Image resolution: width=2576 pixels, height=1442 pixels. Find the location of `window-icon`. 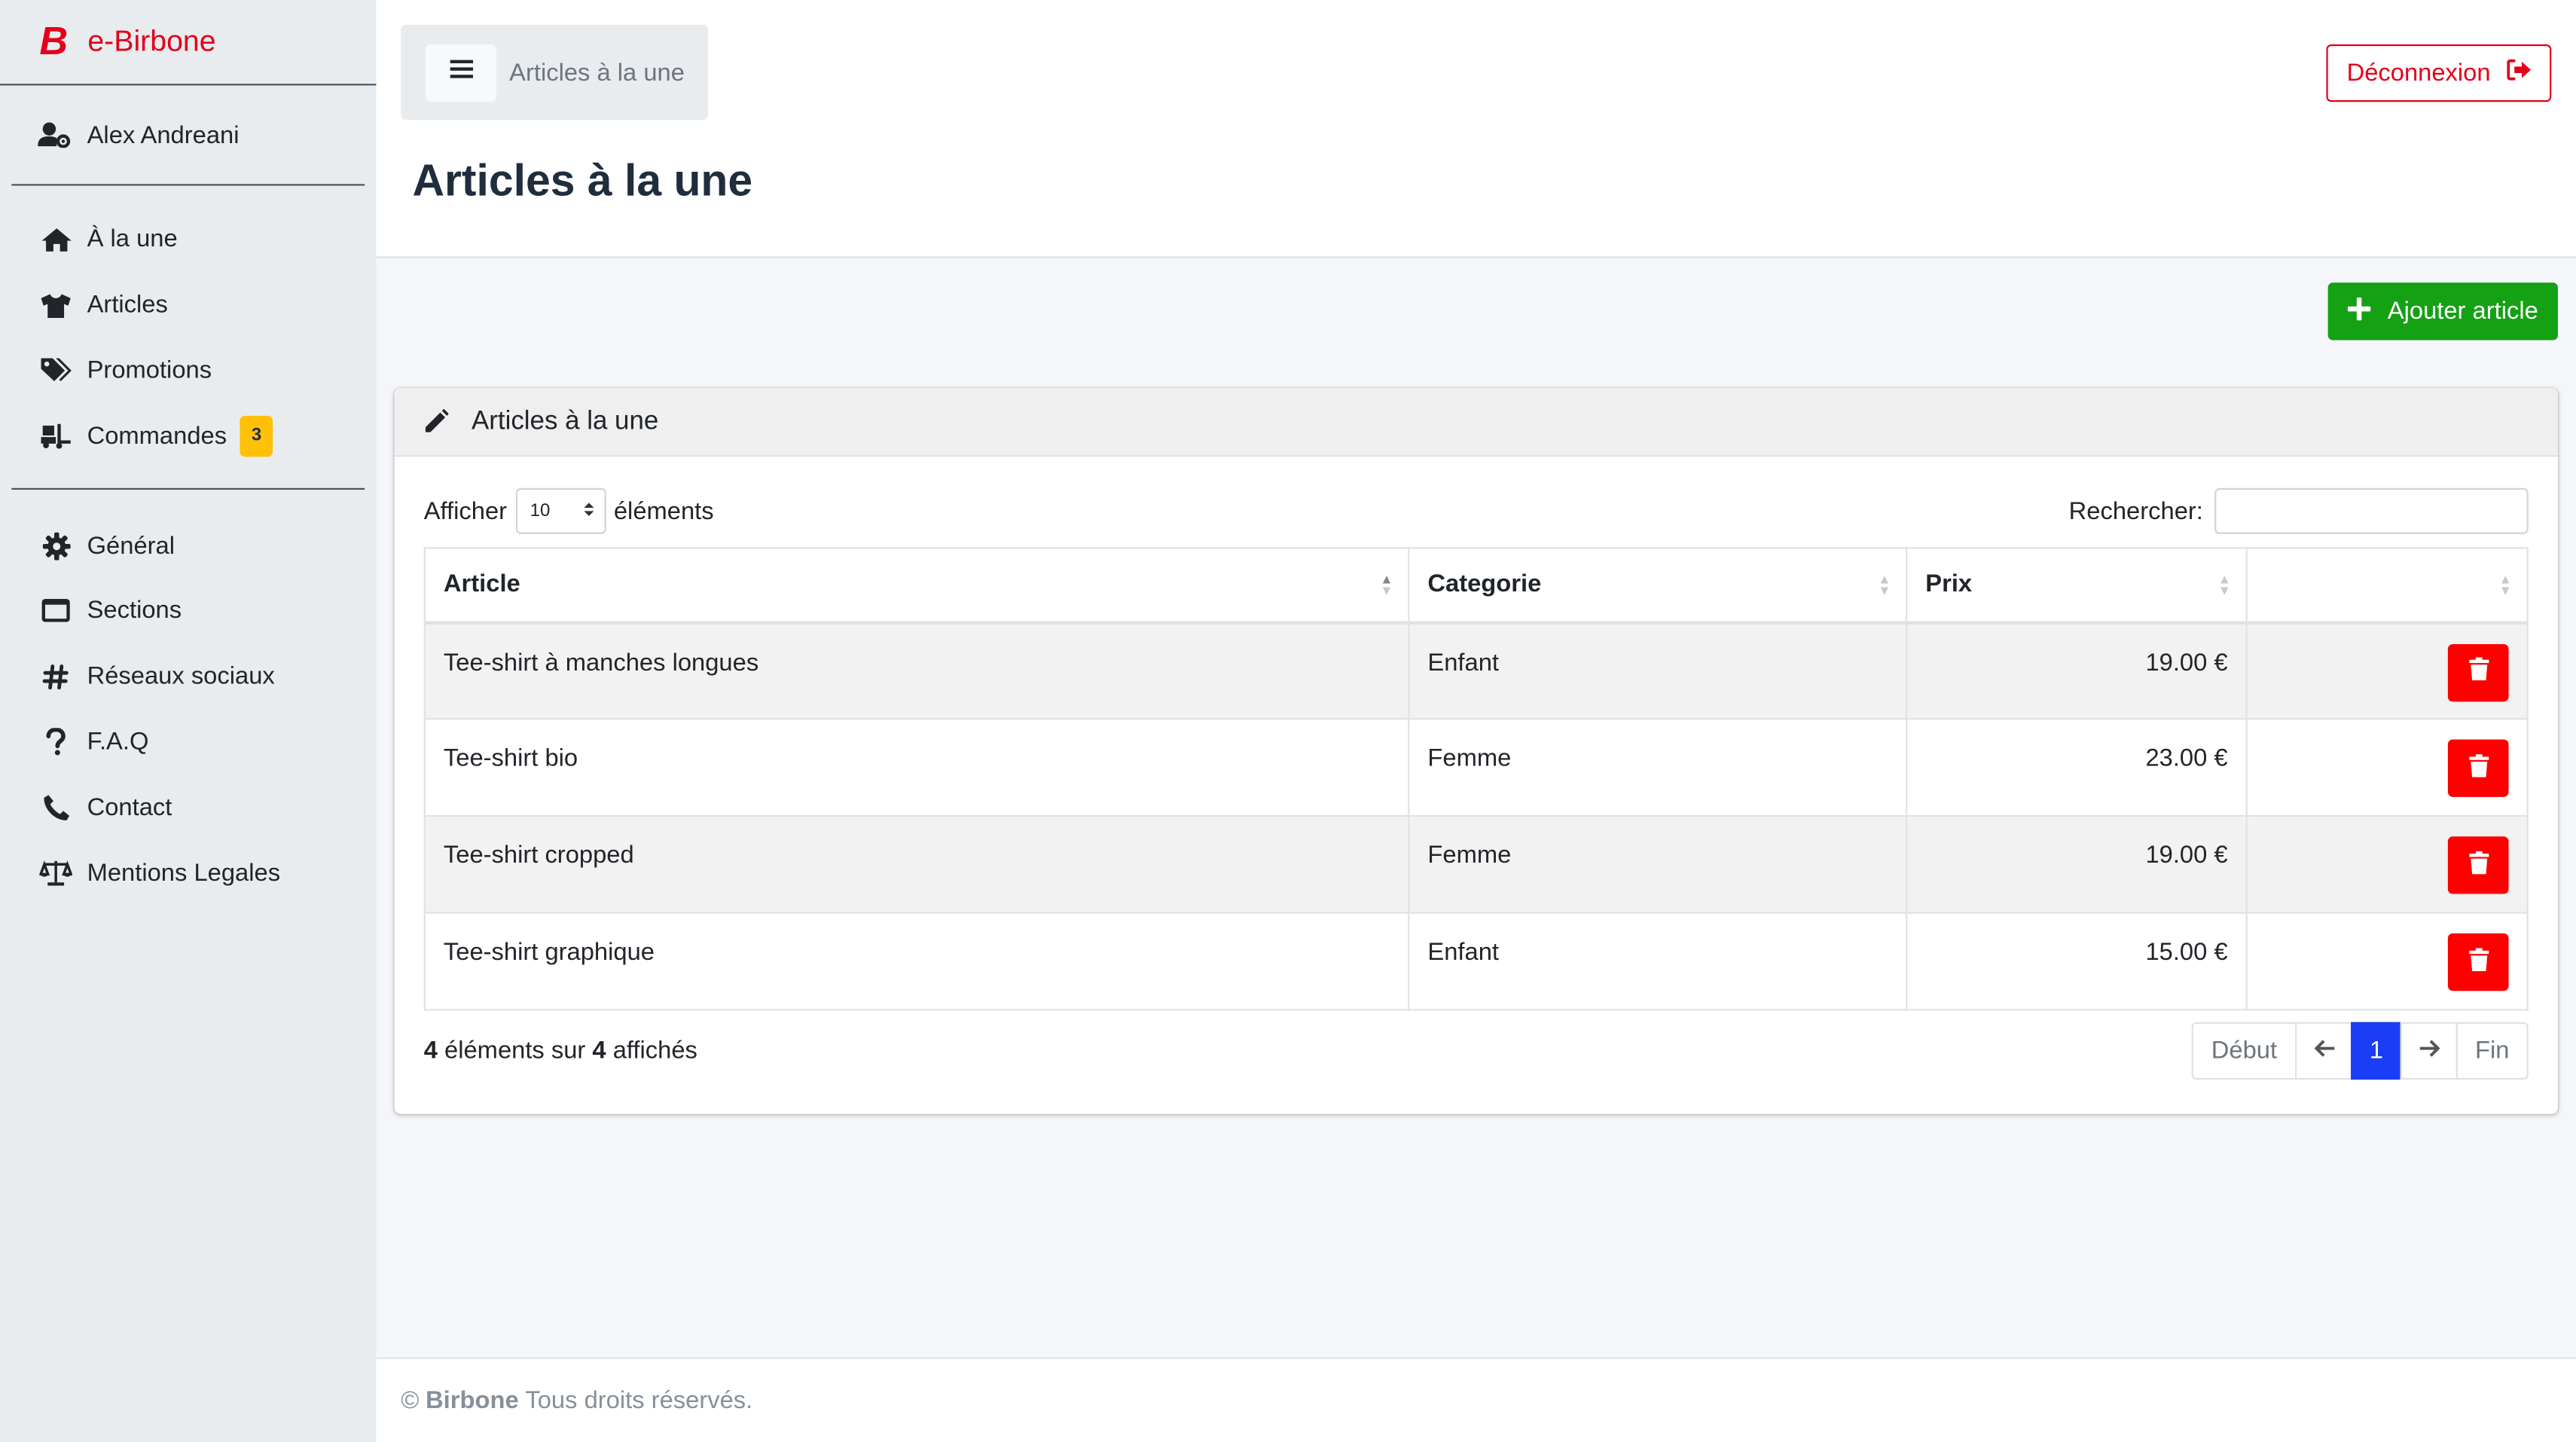

window-icon is located at coordinates (56, 611).